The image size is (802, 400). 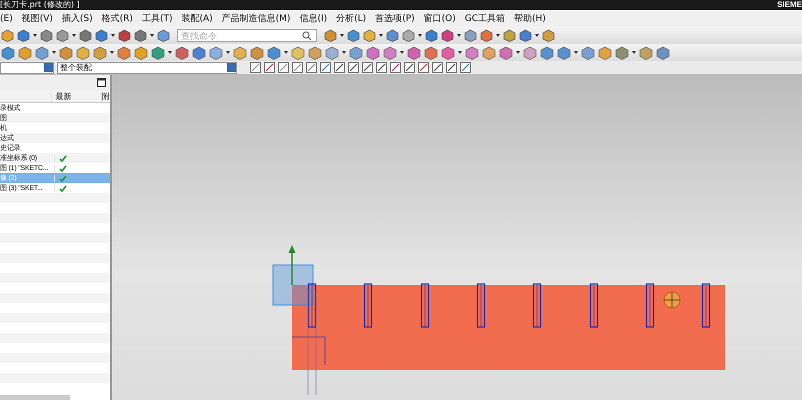 I want to click on y-axis-arrow, so click(x=292, y=265).